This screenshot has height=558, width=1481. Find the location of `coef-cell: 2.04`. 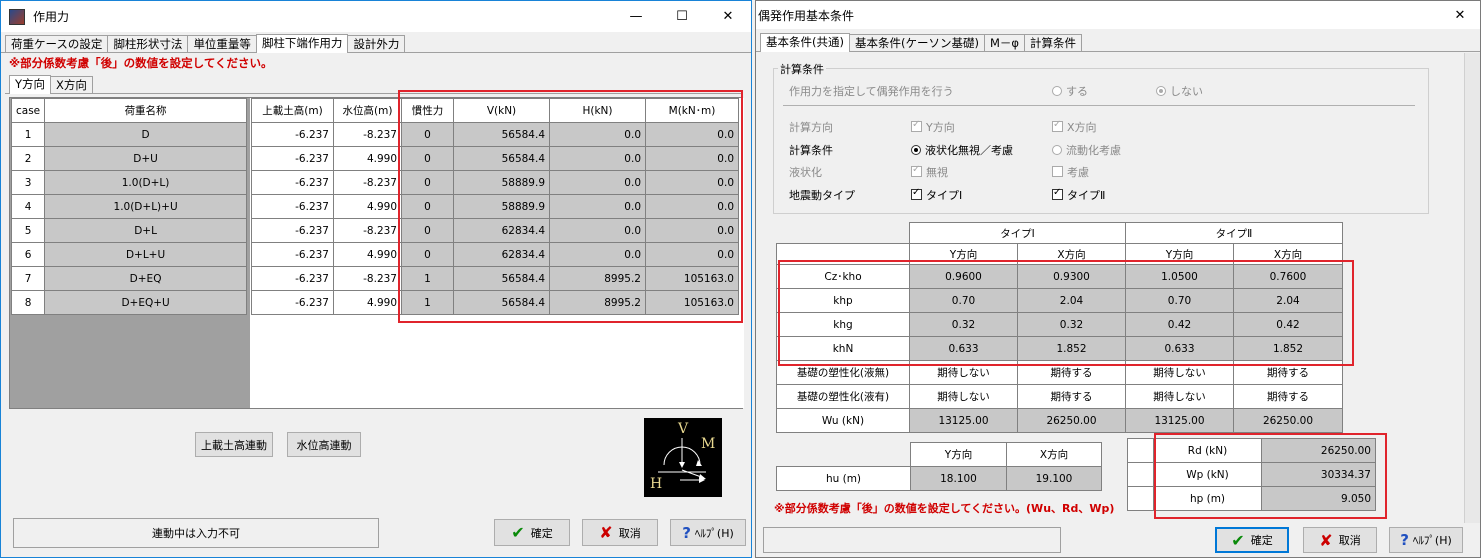

coef-cell: 2.04 is located at coordinates (1288, 300).